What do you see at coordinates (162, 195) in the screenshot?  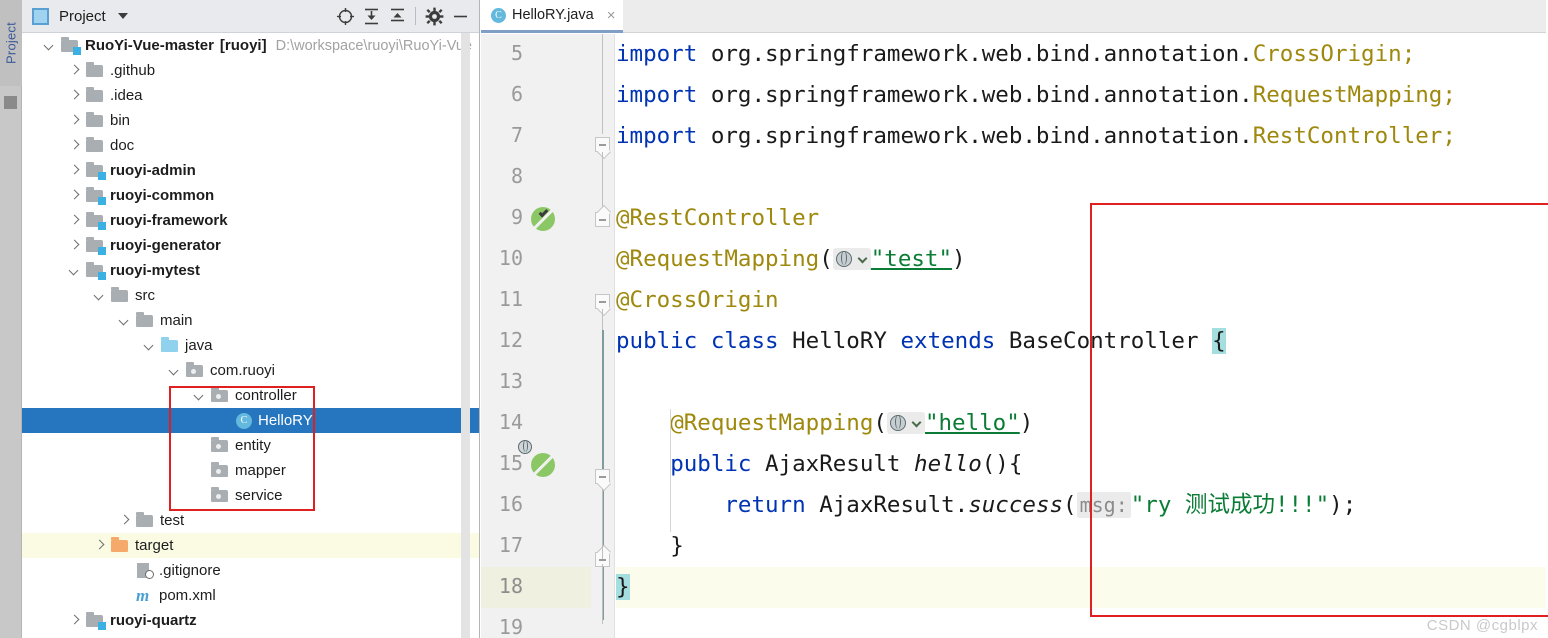 I see `tree-row-label: ruoyi-common` at bounding box center [162, 195].